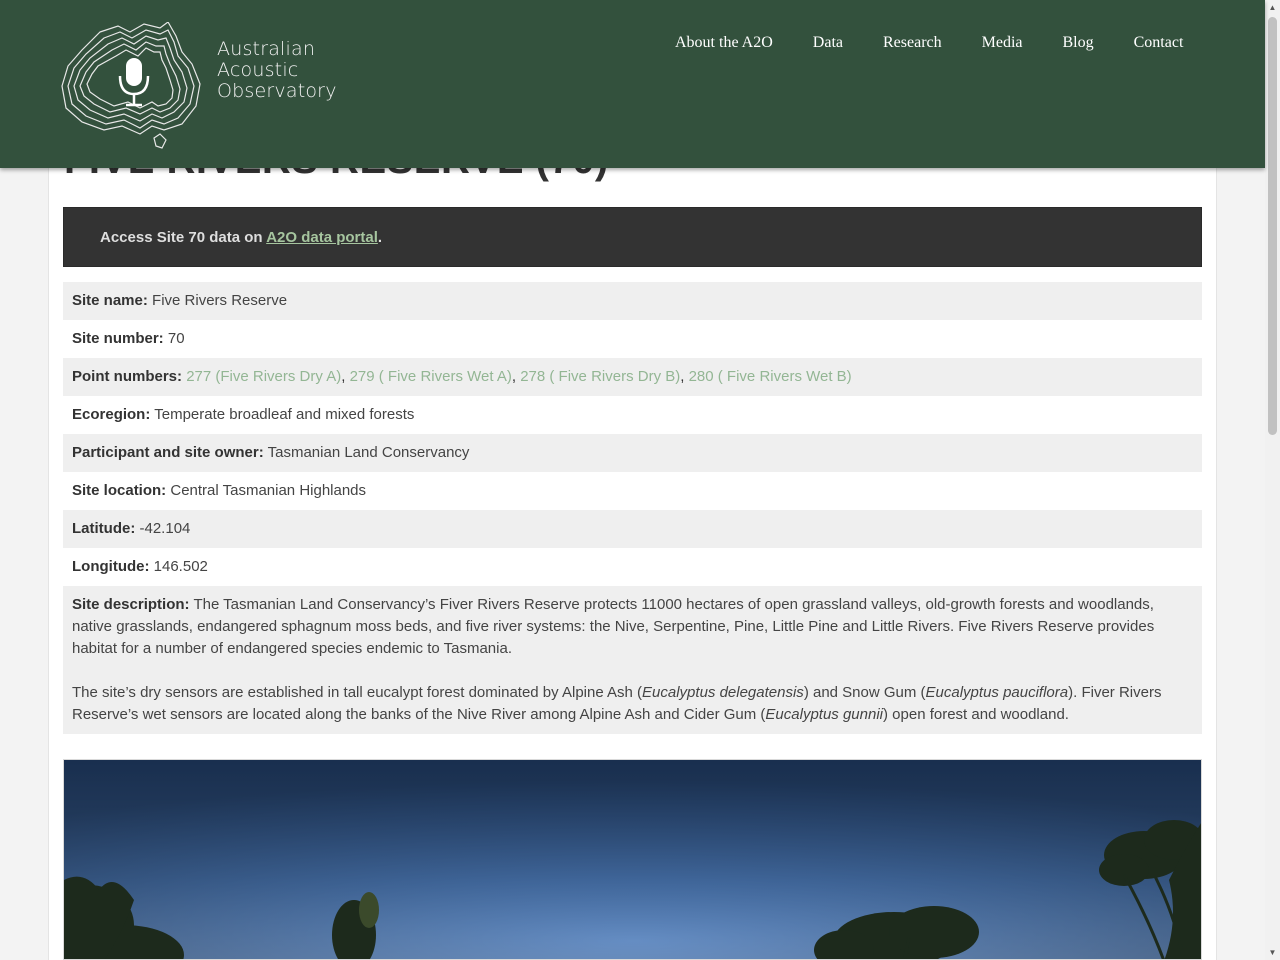  I want to click on logo-line-2: Acoustic, so click(258, 70).